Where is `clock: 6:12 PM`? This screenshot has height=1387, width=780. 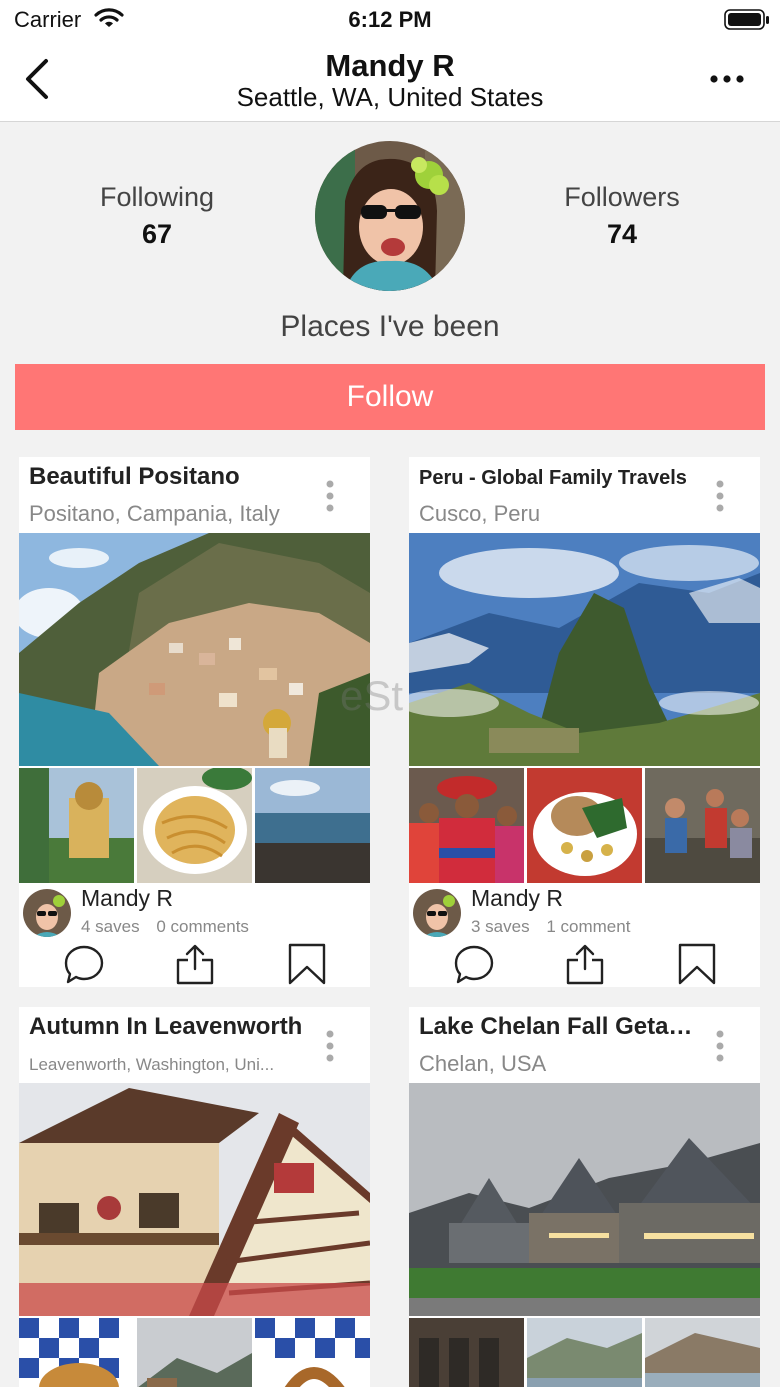
clock: 6:12 PM is located at coordinates (390, 19).